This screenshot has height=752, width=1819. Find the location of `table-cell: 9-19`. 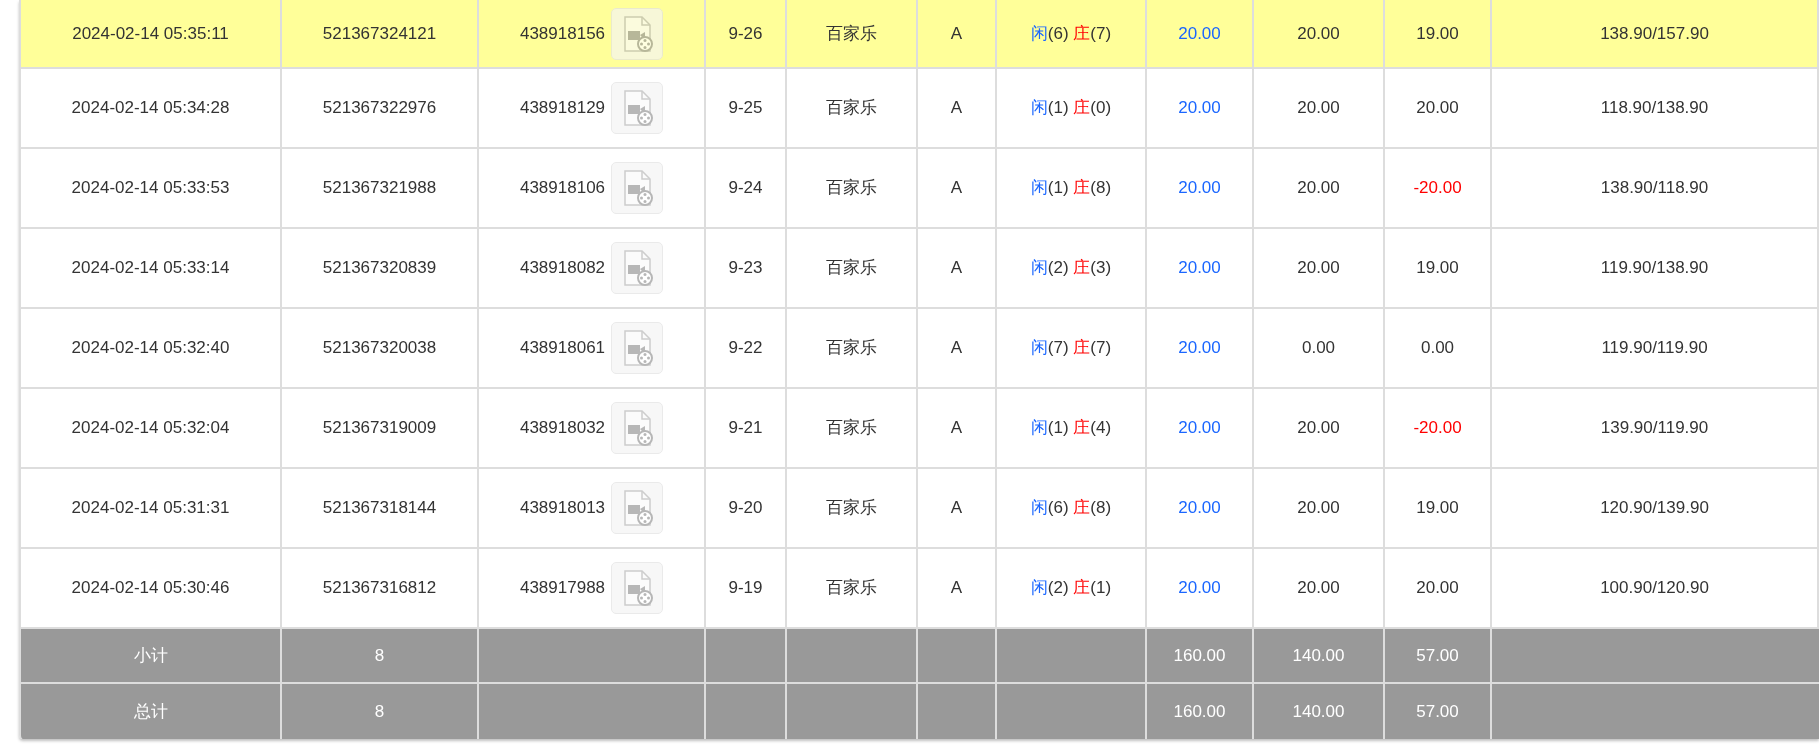

table-cell: 9-19 is located at coordinates (746, 588).